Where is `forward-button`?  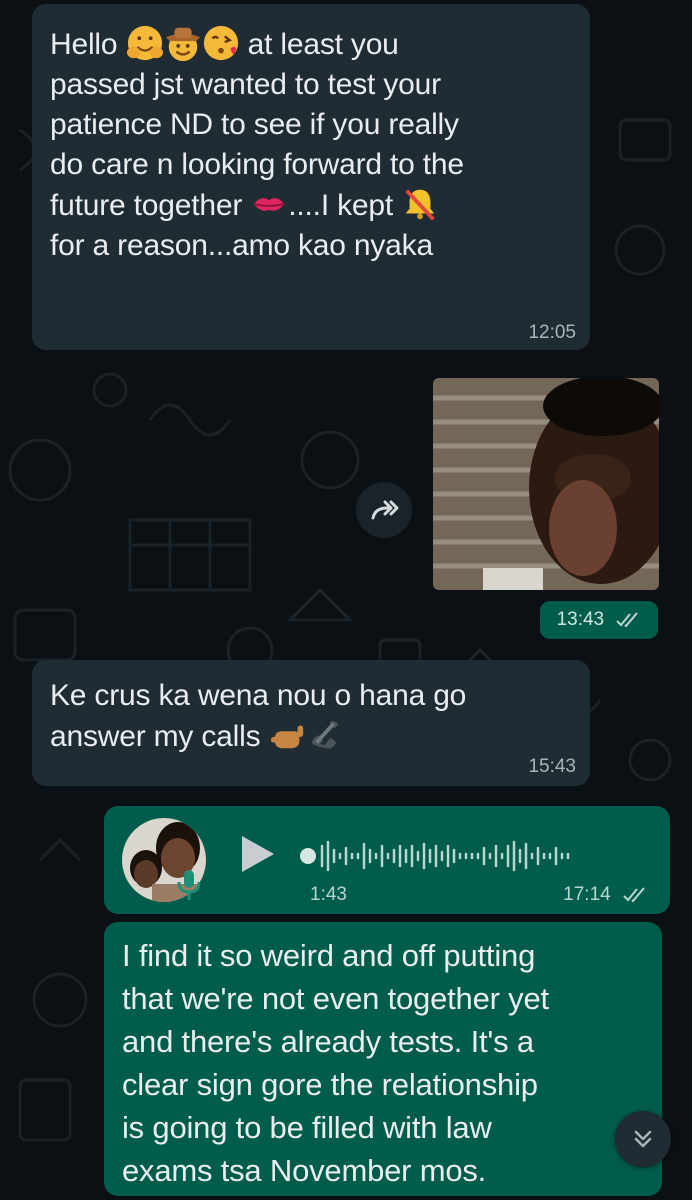 forward-button is located at coordinates (384, 510).